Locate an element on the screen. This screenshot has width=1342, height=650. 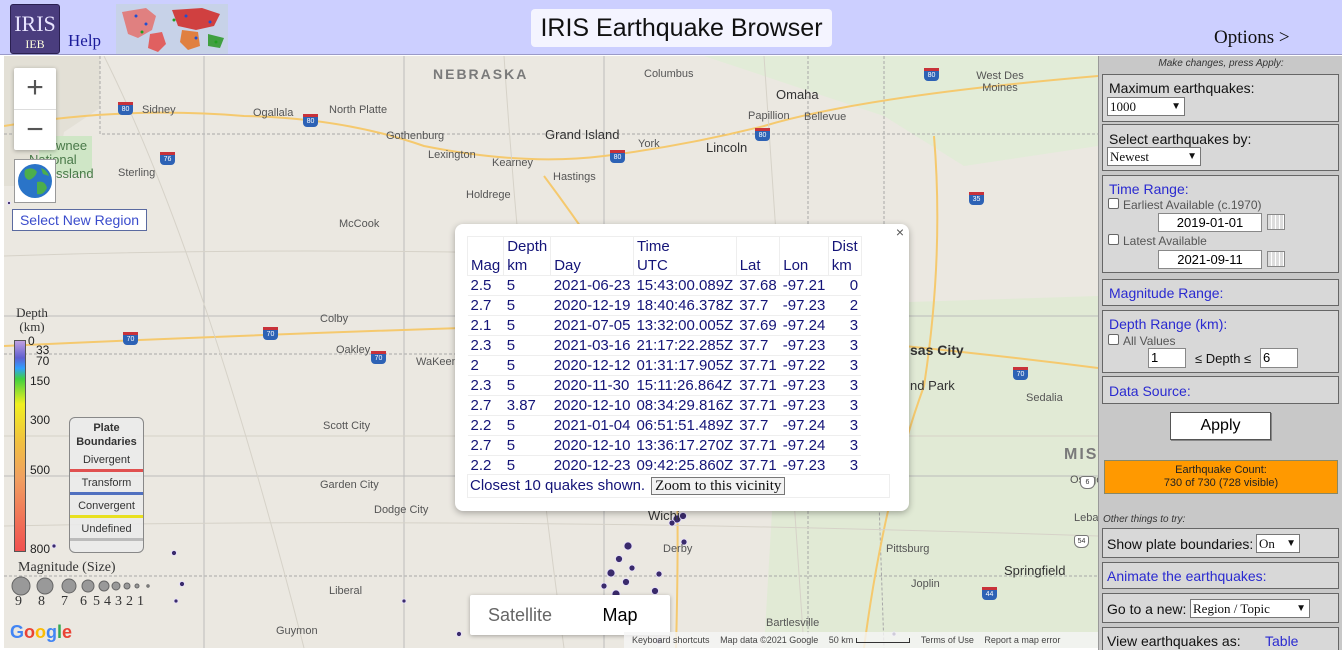
goto-value: Region / Topic is located at coordinates (1231, 608).